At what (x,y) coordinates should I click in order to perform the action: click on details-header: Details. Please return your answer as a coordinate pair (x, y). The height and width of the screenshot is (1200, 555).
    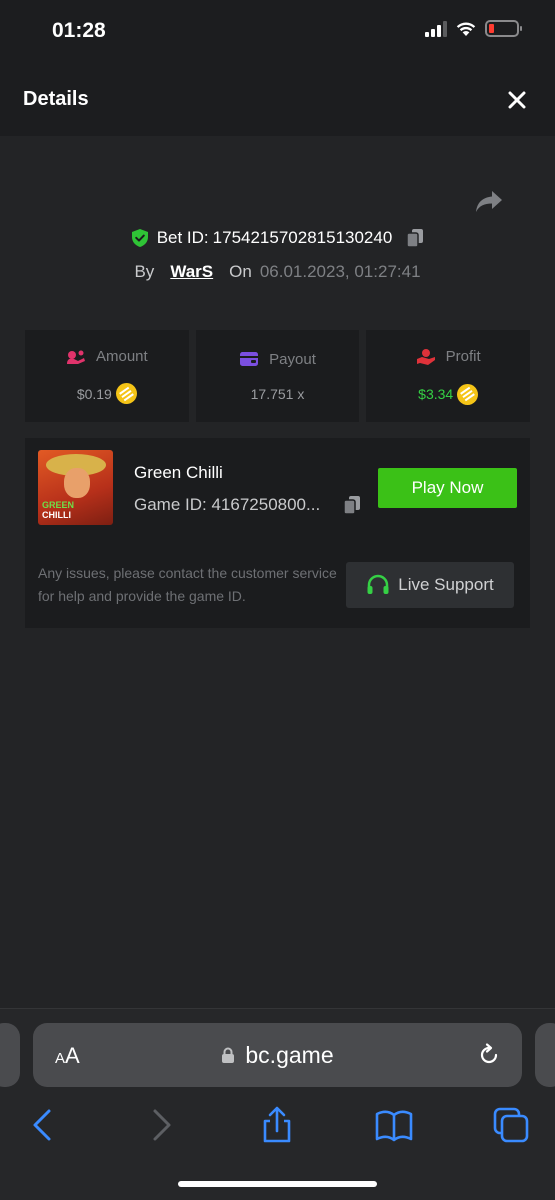
    Looking at the image, I should click on (277, 99).